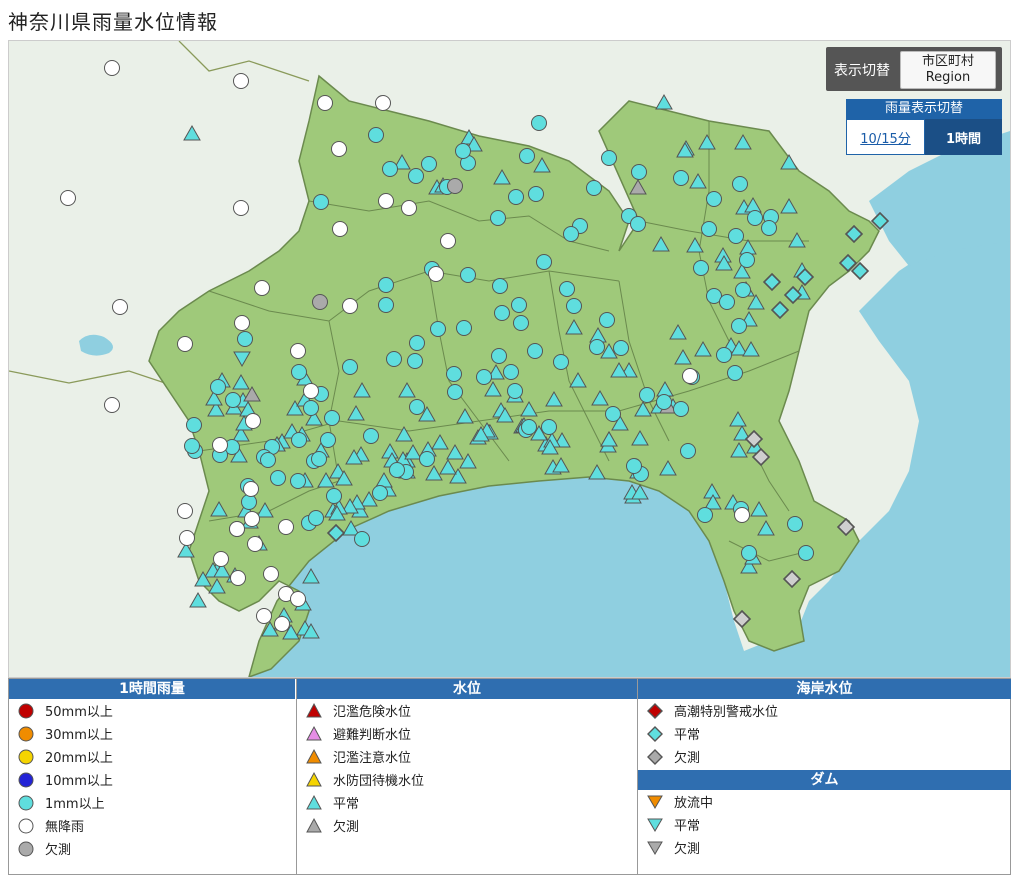  Describe the element at coordinates (963, 137) in the screenshot. I see `rain-1hour-button: 1時間` at that location.